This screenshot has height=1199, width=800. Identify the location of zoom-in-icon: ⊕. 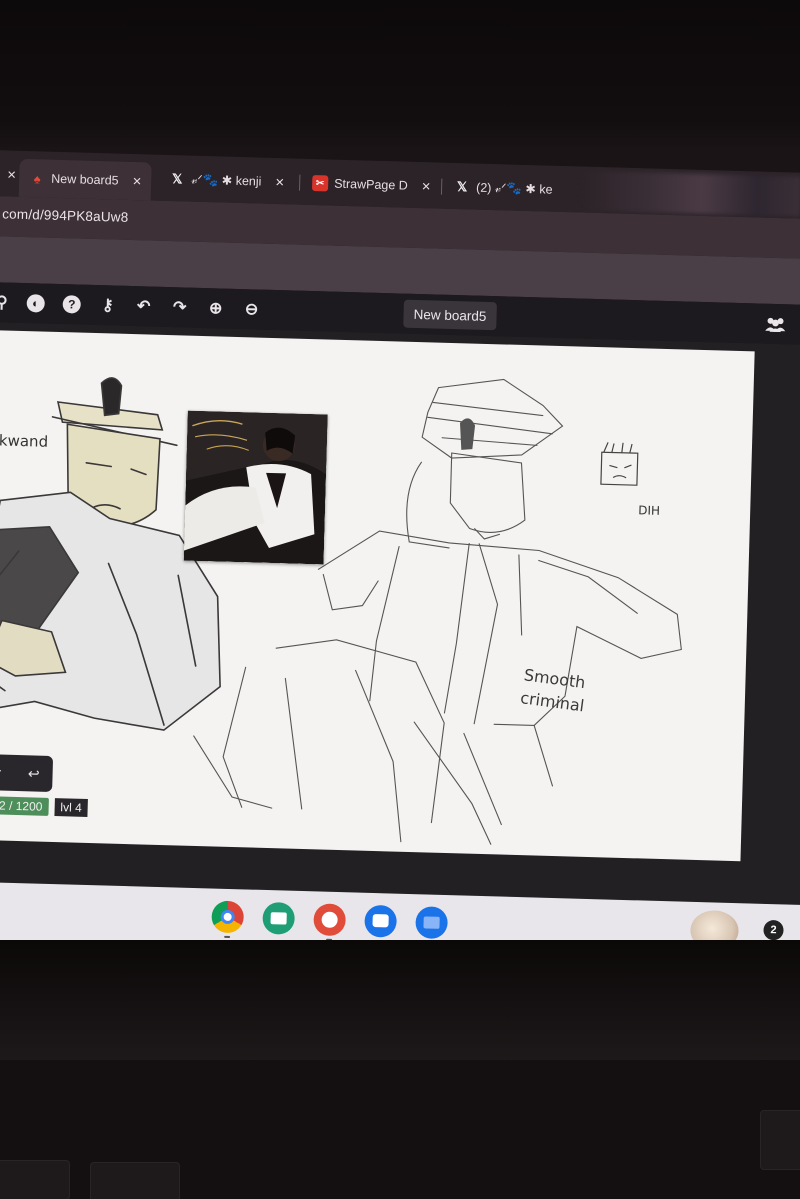
(215, 308).